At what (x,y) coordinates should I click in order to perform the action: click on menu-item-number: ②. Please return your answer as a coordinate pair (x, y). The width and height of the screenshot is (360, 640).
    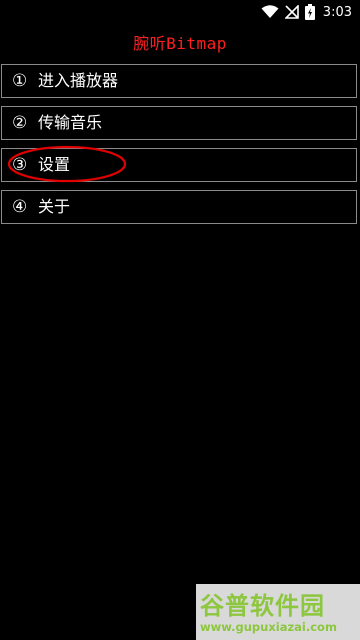
    Looking at the image, I should click on (20, 123).